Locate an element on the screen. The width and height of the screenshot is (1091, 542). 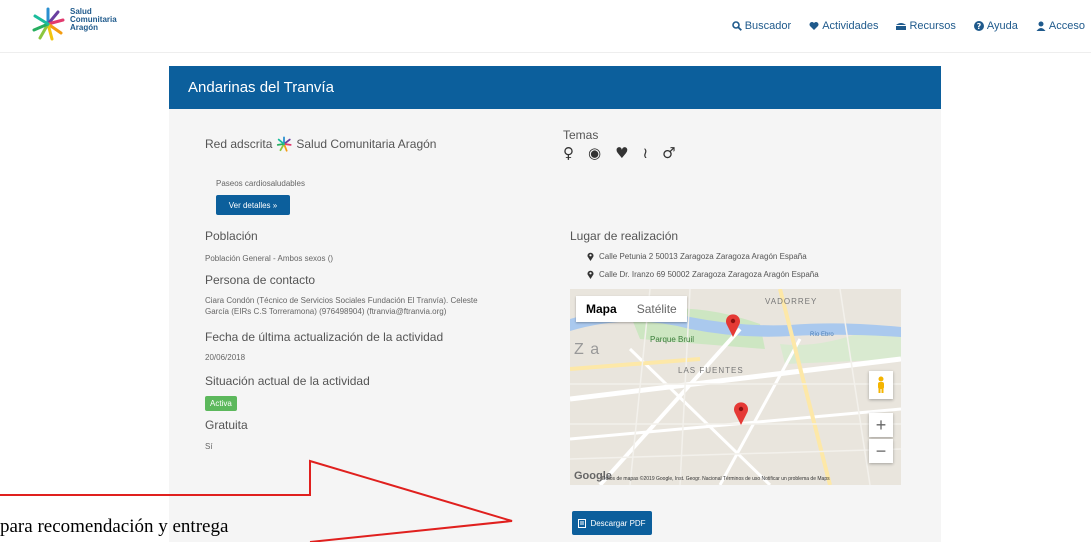
site-logo: Salud Comunitaria Aragón is located at coordinates (90, 24).